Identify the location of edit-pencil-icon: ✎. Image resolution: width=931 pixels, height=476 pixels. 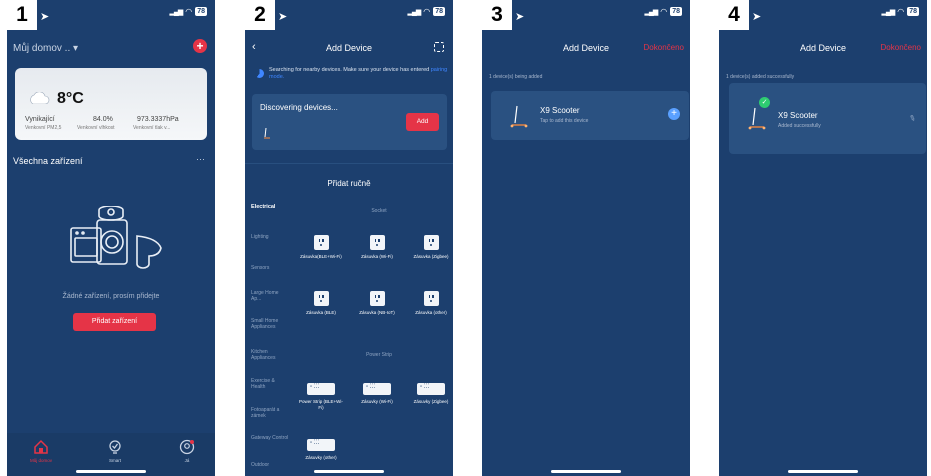
(912, 118).